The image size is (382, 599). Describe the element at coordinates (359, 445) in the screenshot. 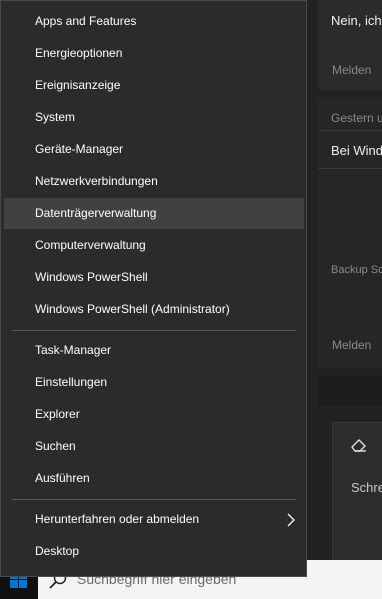

I see `eraser-icon` at that location.